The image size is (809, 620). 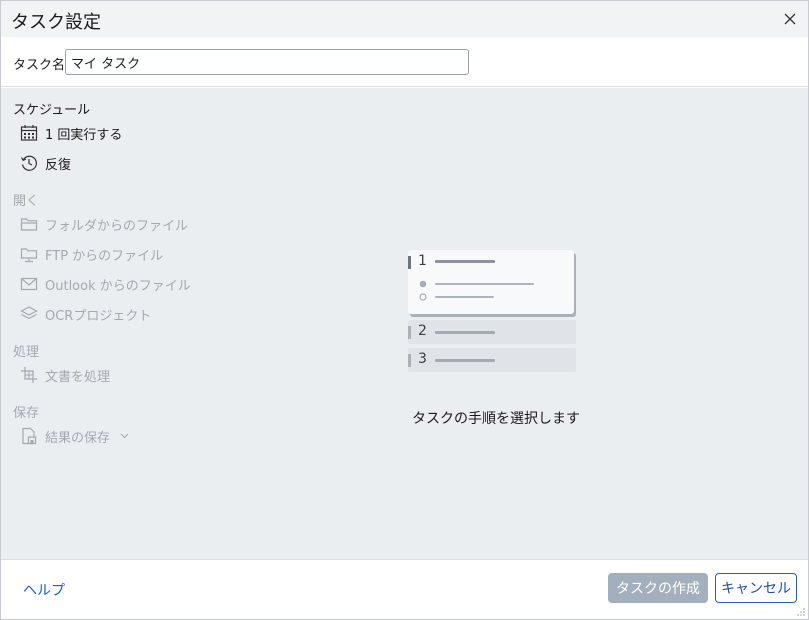 What do you see at coordinates (404, 589) in the screenshot?
I see `dialog-footer: ヘルプ タスクの作成 キャンセル` at bounding box center [404, 589].